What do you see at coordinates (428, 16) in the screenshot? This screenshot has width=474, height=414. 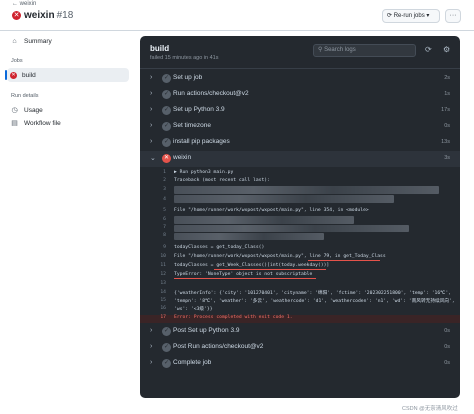 I see `chevron-down-icon: ▾` at bounding box center [428, 16].